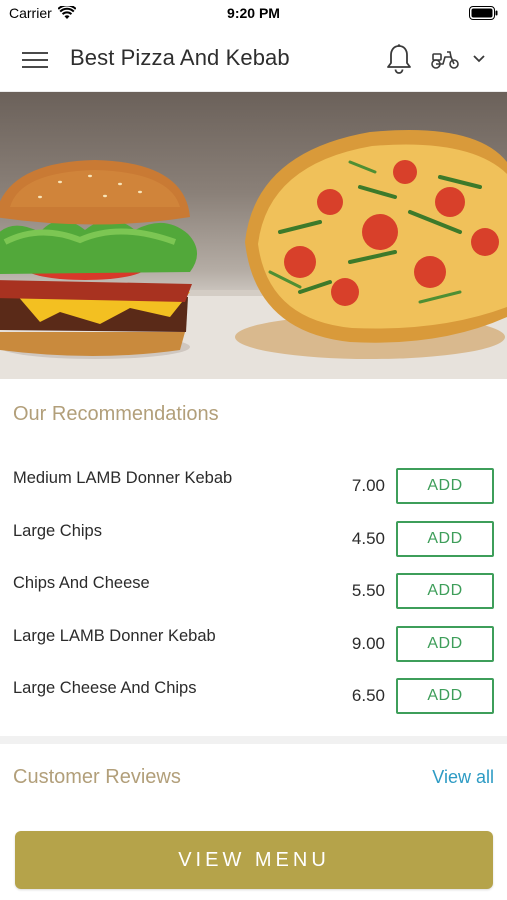  What do you see at coordinates (463, 777) in the screenshot?
I see `view-all-link: View all` at bounding box center [463, 777].